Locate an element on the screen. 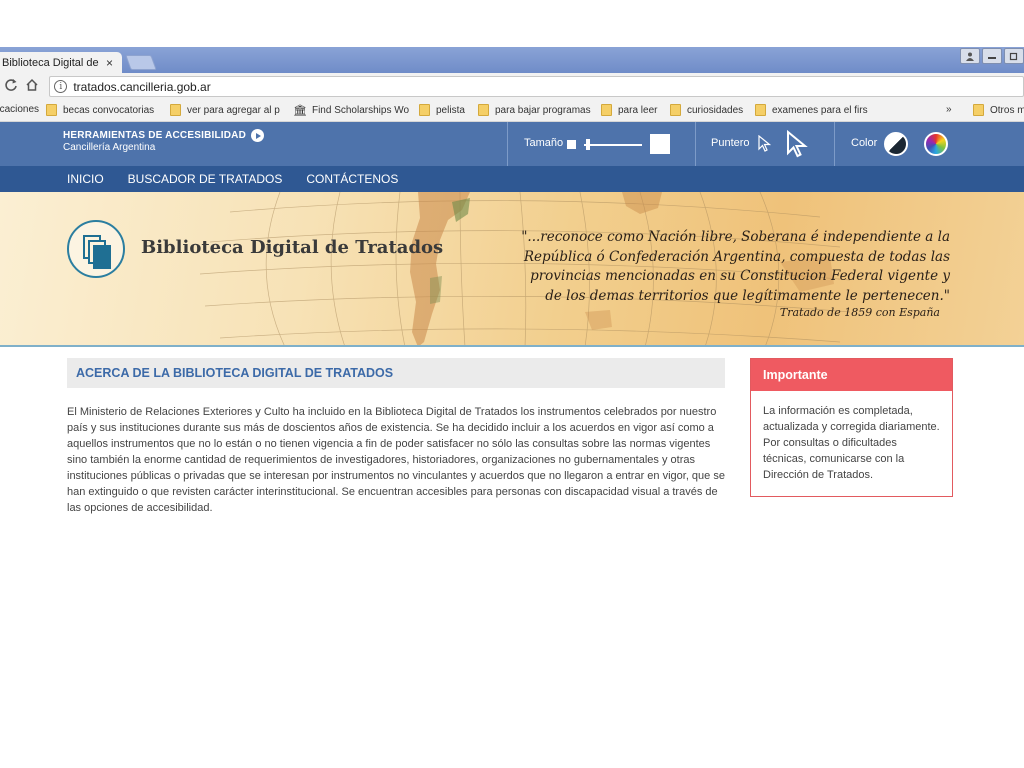 This screenshot has width=1024, height=768. other-bookmarks: Otros marcadores is located at coordinates (998, 110).